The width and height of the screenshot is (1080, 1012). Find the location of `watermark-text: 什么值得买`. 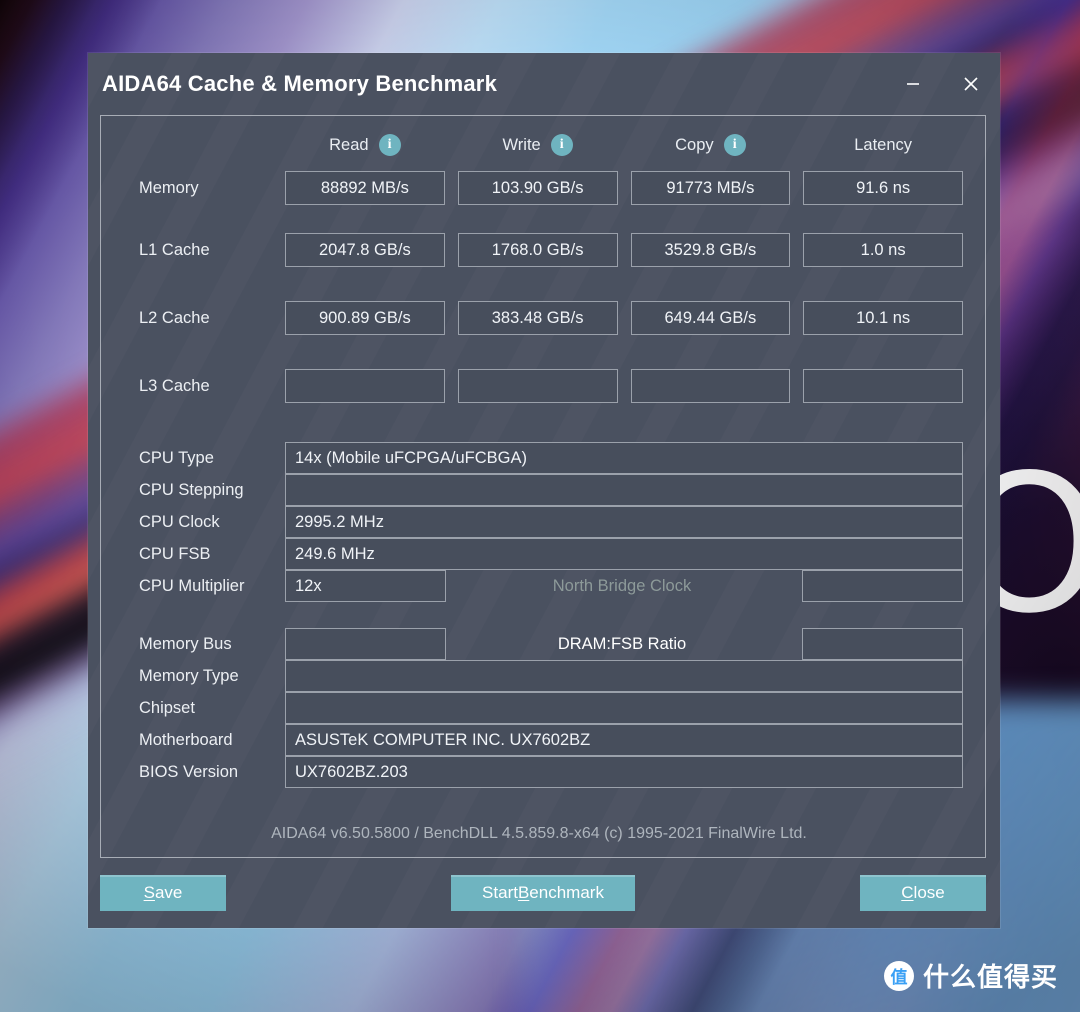

watermark-text: 什么值得买 is located at coordinates (990, 978).